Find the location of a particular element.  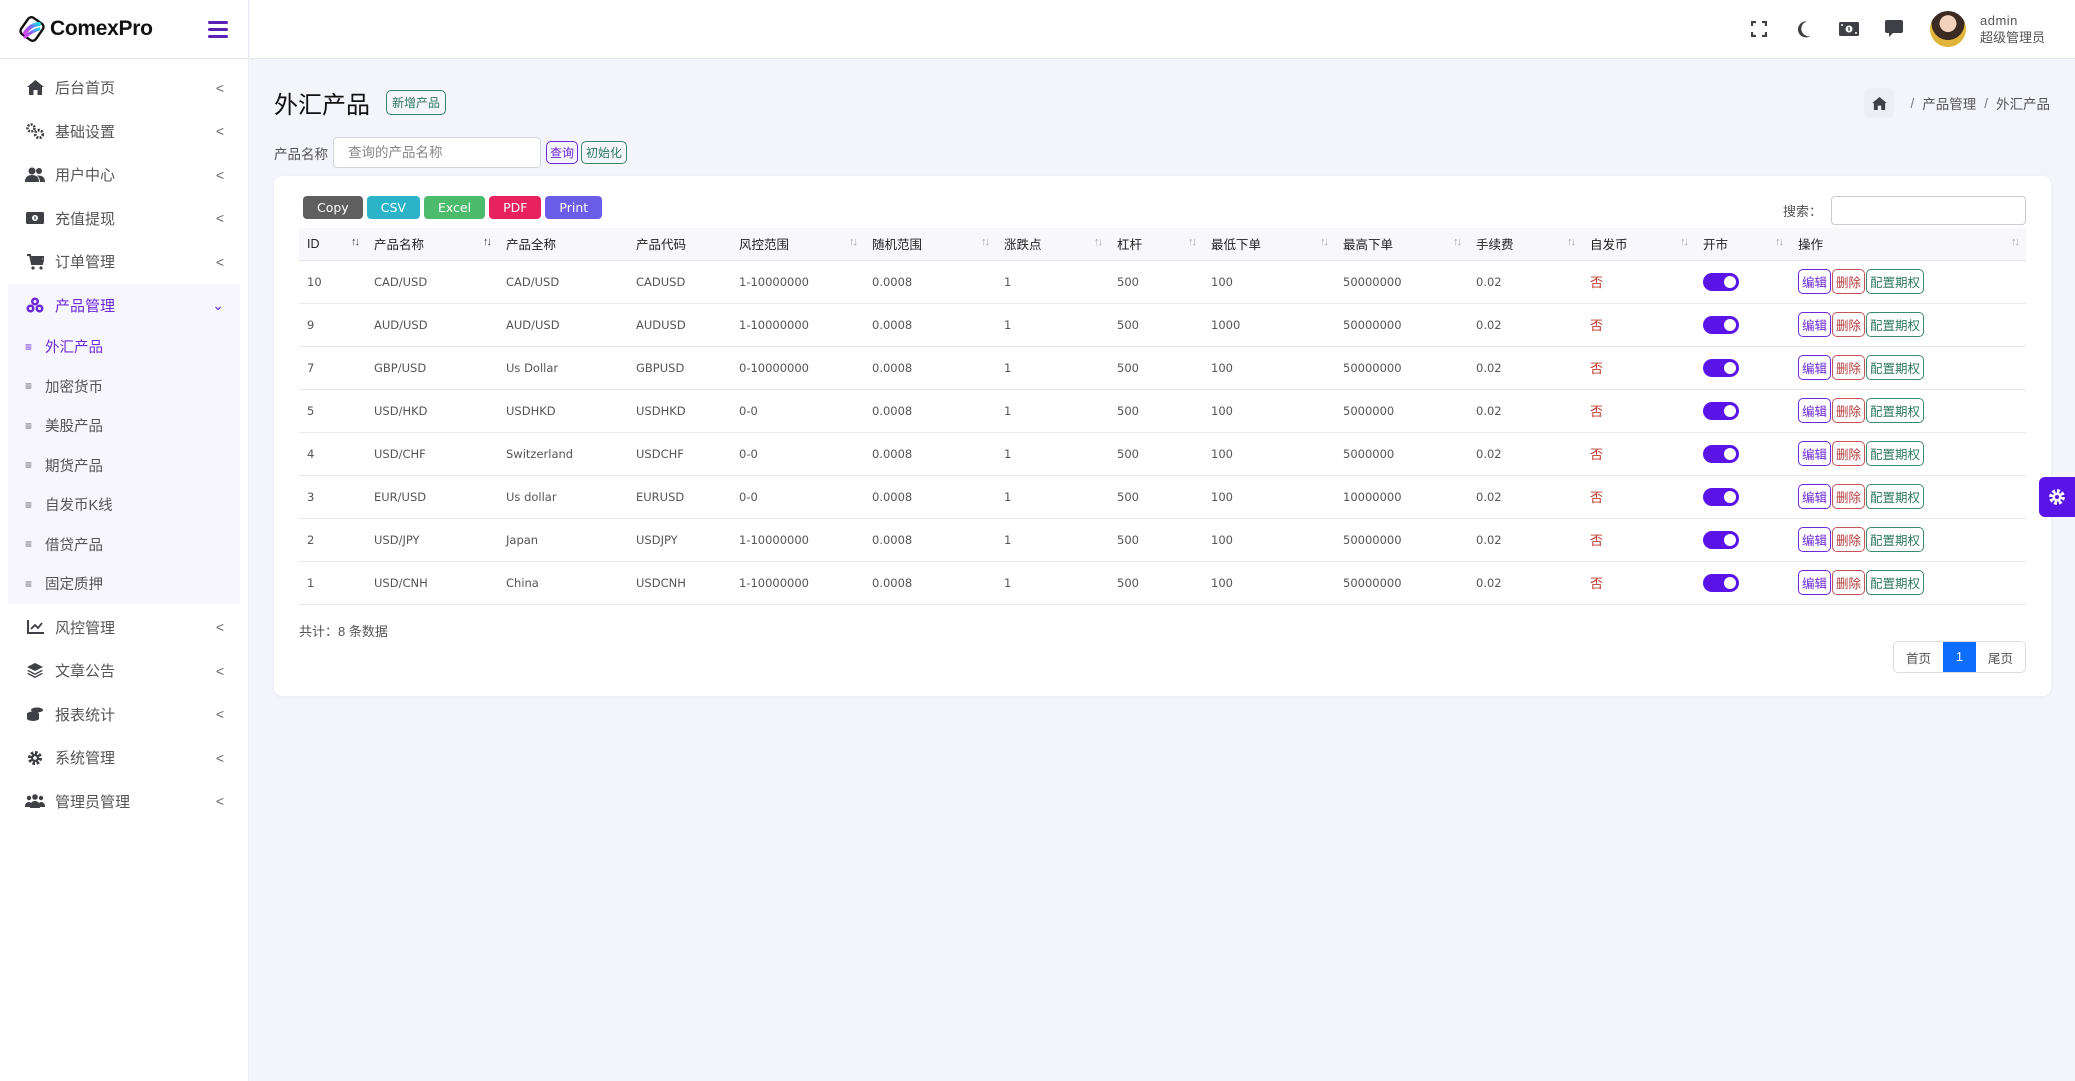

column-header: 自发币 ↑↓ is located at coordinates (1638, 244).